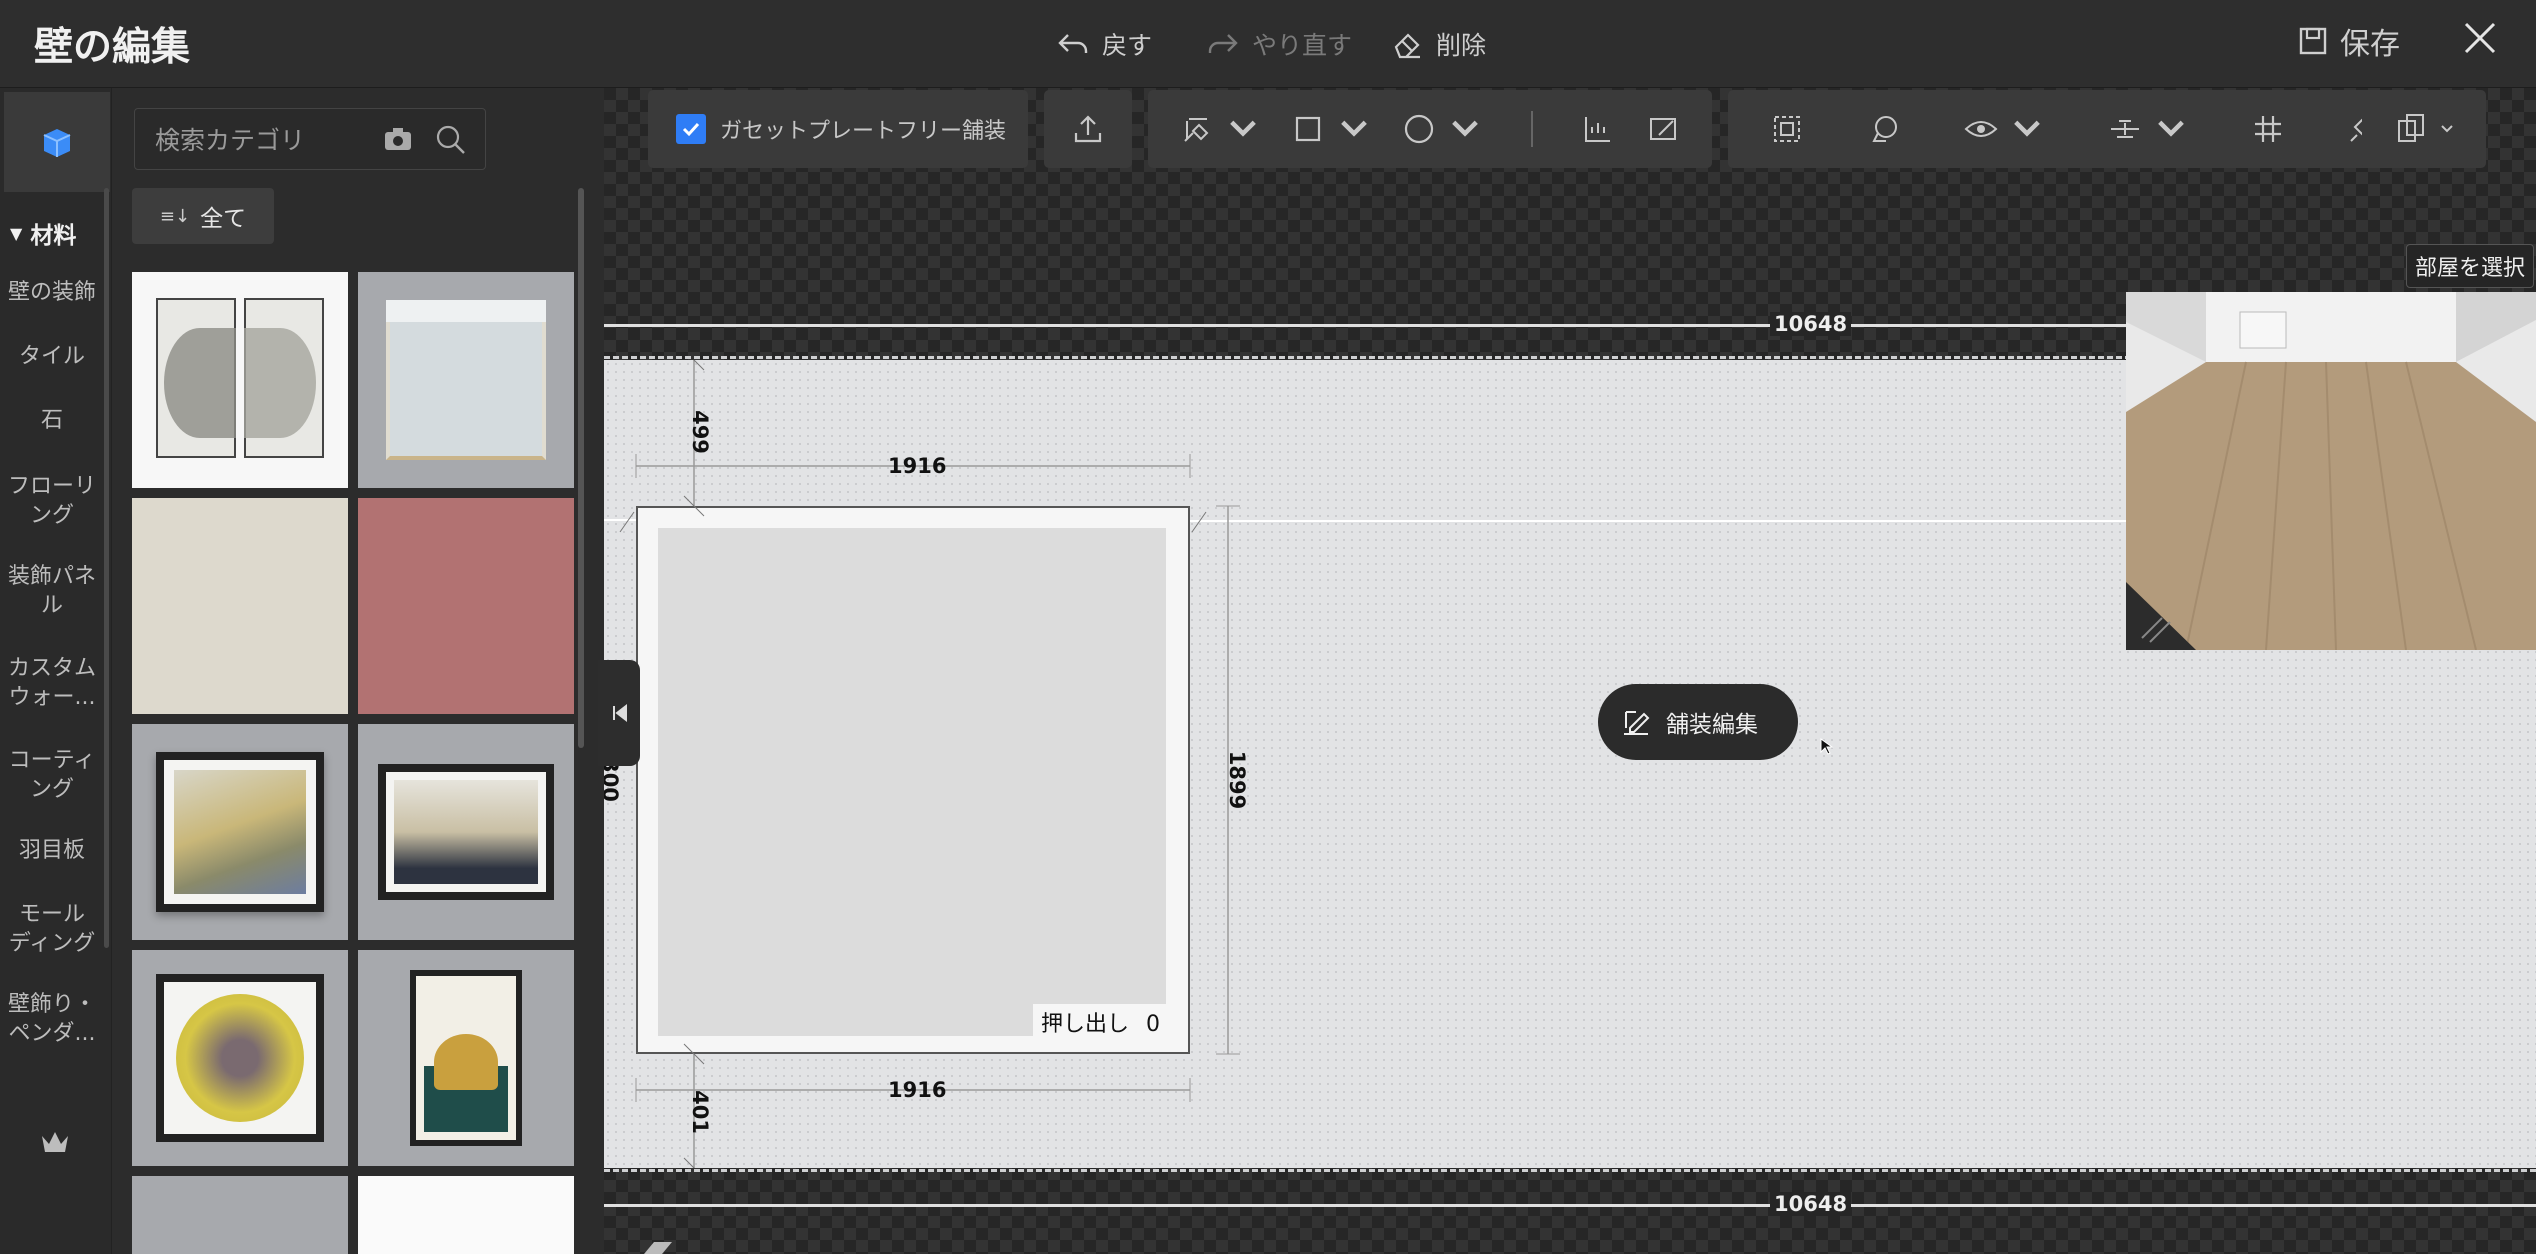 The image size is (2536, 1254). I want to click on room-3d-preview, so click(2331, 471).